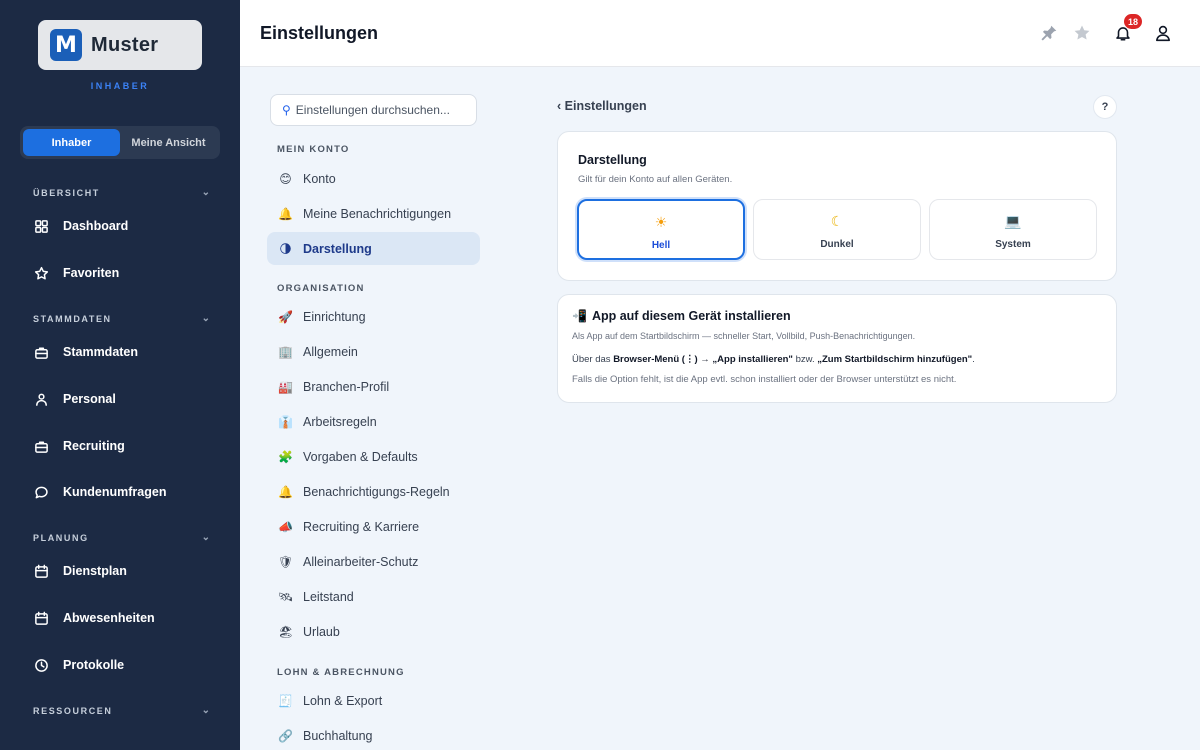 The image size is (1200, 750). I want to click on puzzle-icon: 🧩, so click(285, 456).